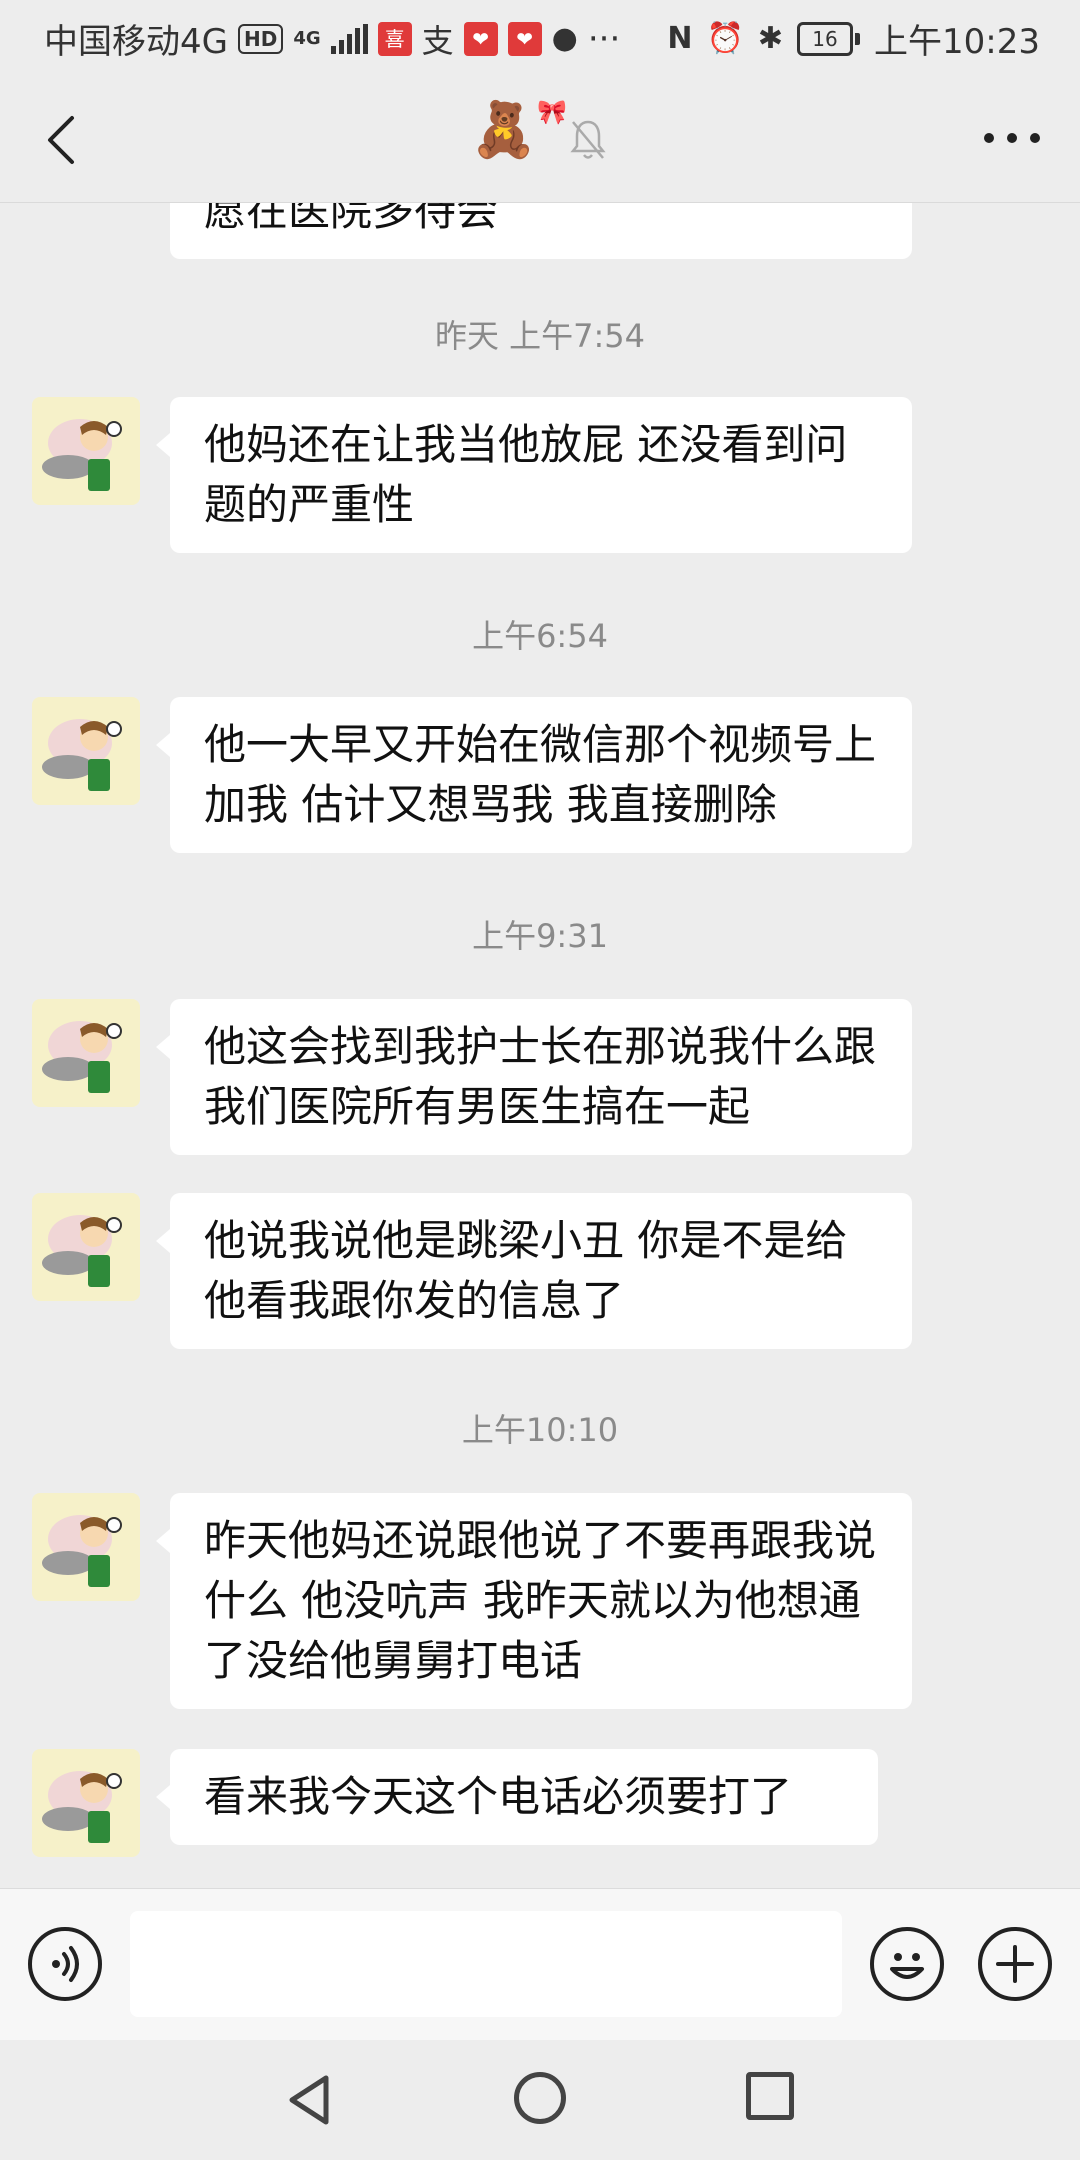 Image resolution: width=1080 pixels, height=2160 pixels. What do you see at coordinates (540, 336) in the screenshot?
I see `timestamp: 昨天 上午7:54` at bounding box center [540, 336].